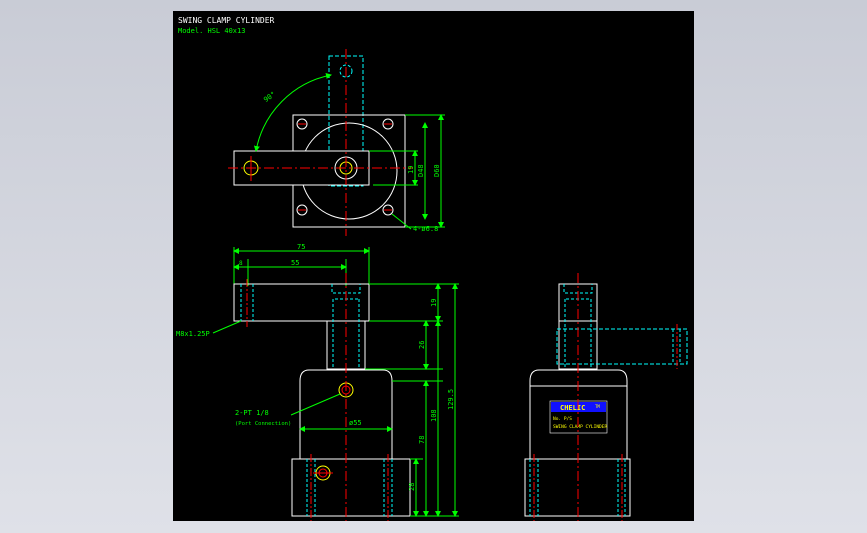  Describe the element at coordinates (295, 263) in the screenshot. I see `dim-55: 55` at that location.